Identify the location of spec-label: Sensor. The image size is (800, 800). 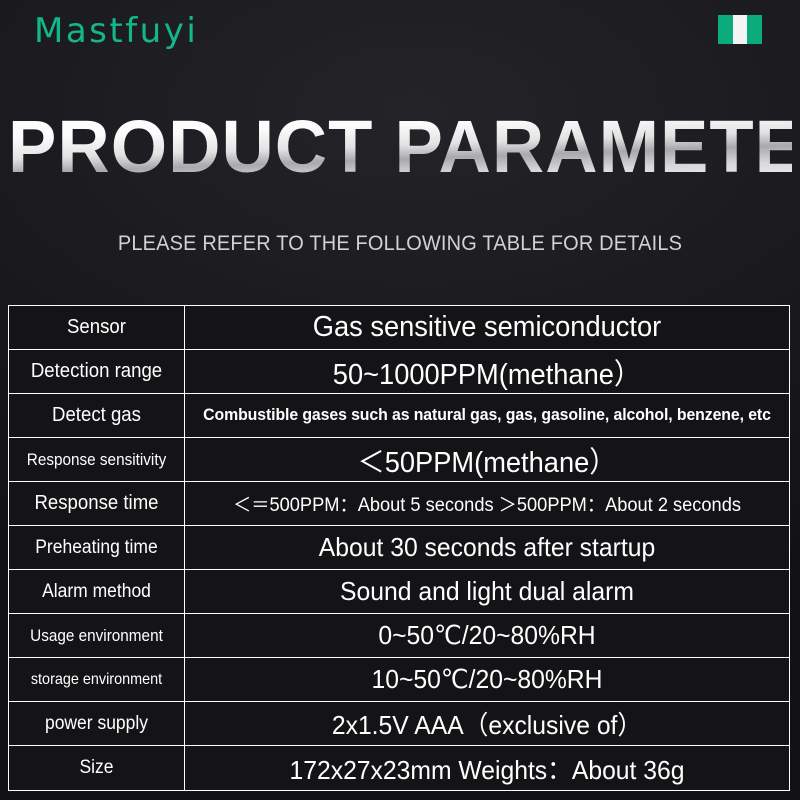
(96, 327).